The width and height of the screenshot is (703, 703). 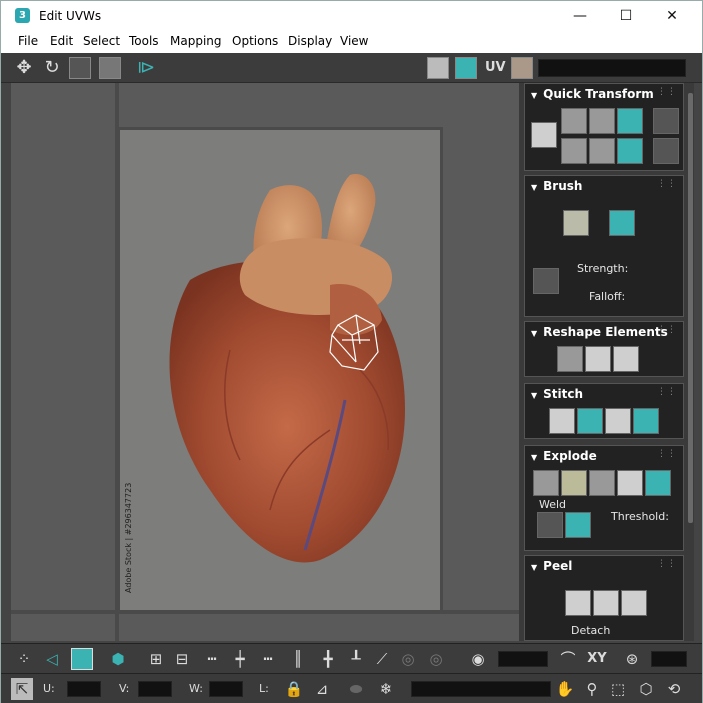 What do you see at coordinates (602, 483) in the screenshot?
I see `explode-grid-icon` at bounding box center [602, 483].